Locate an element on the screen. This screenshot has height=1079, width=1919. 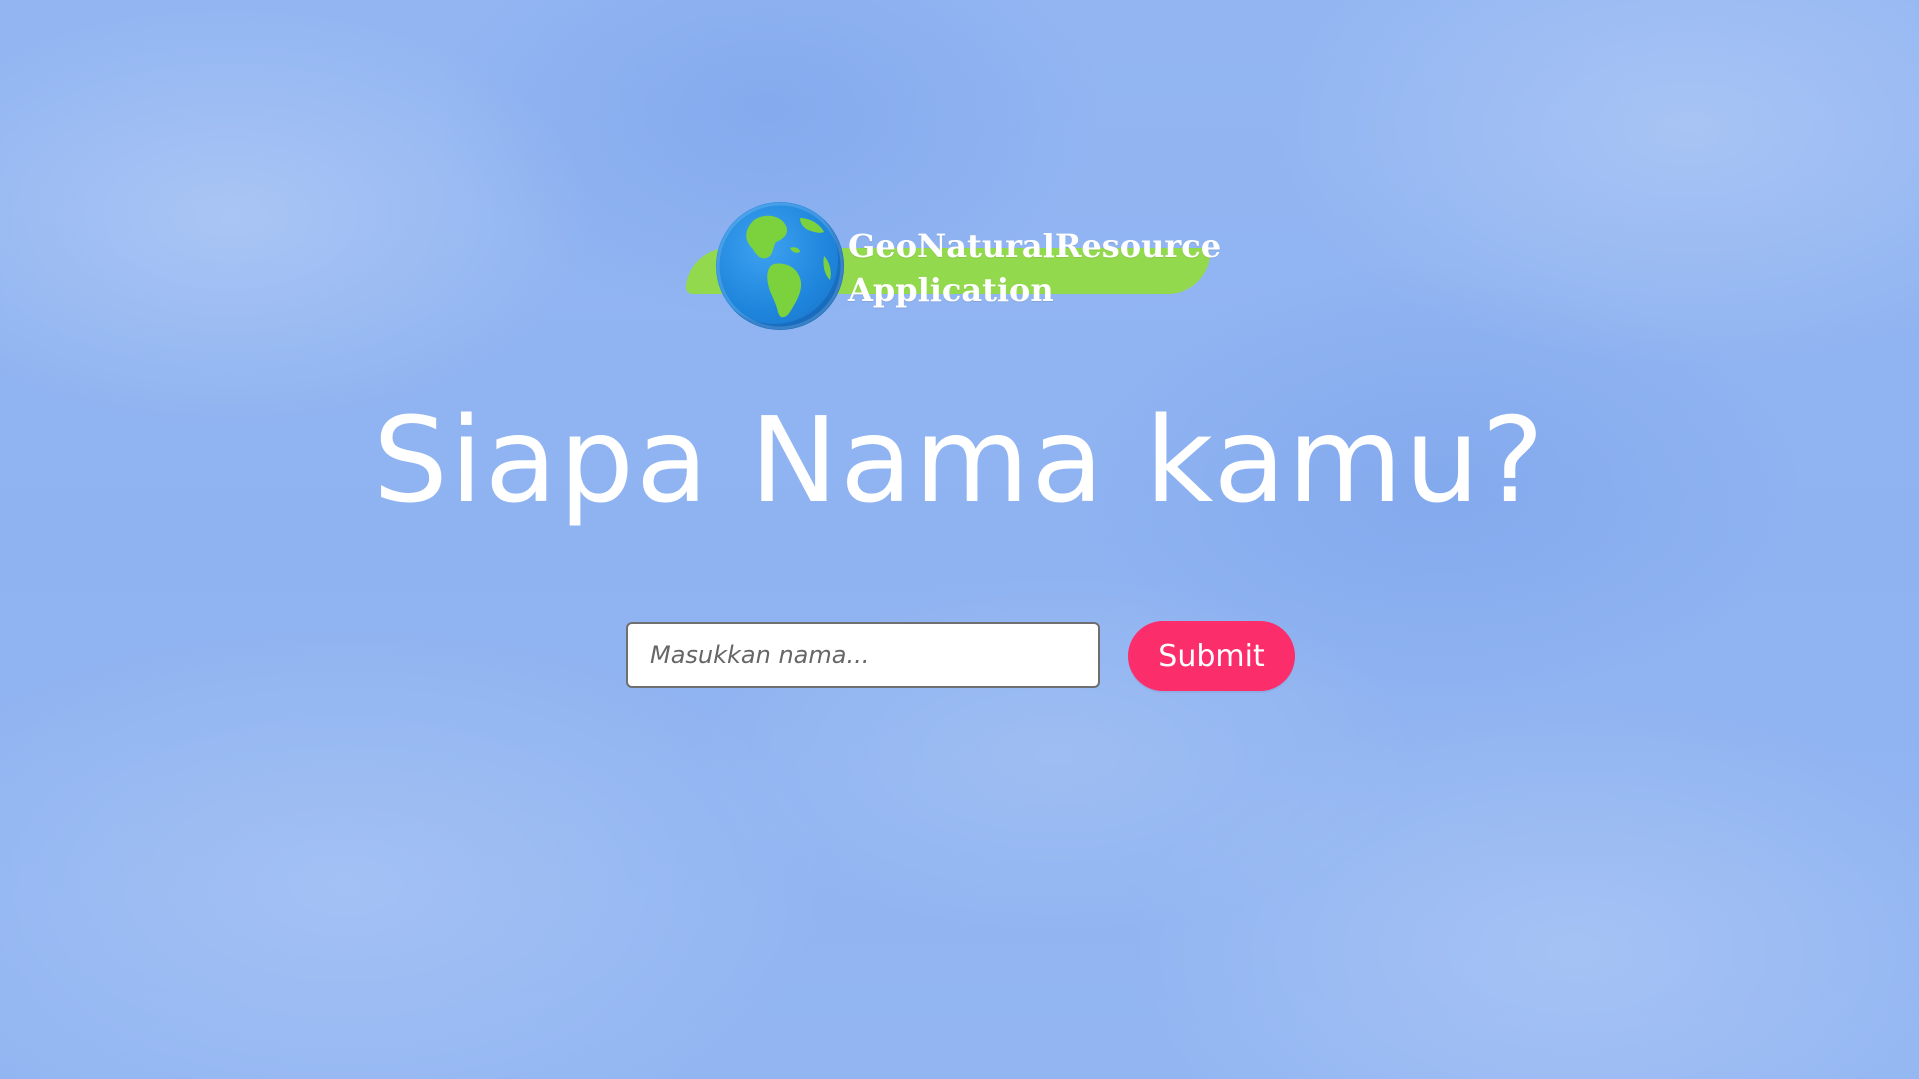
app-title-line2: Application is located at coordinates (951, 290).